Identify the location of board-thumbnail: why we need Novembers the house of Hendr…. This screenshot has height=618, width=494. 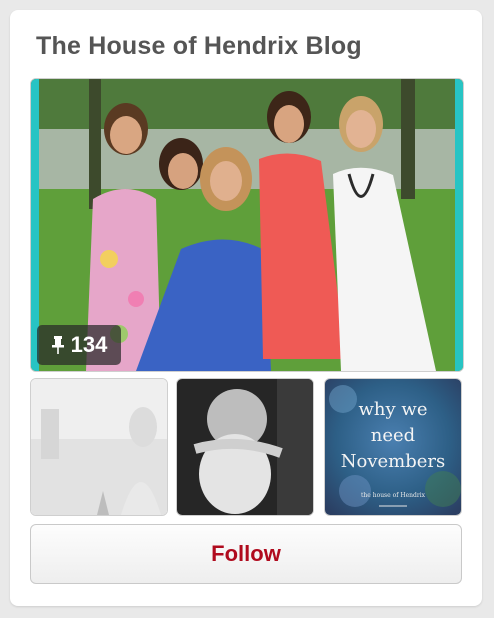
(393, 447).